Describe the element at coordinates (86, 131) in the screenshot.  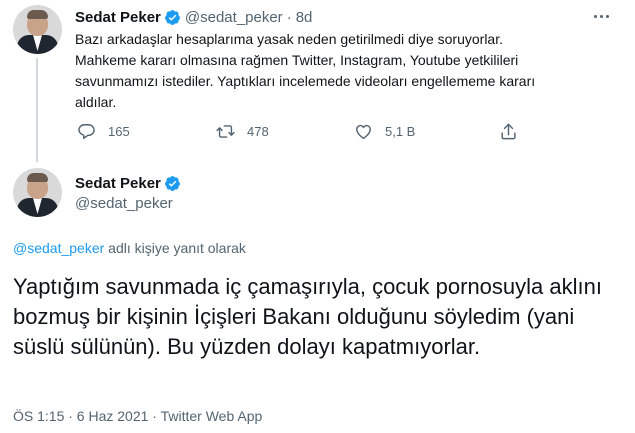
I see `reply-icon` at that location.